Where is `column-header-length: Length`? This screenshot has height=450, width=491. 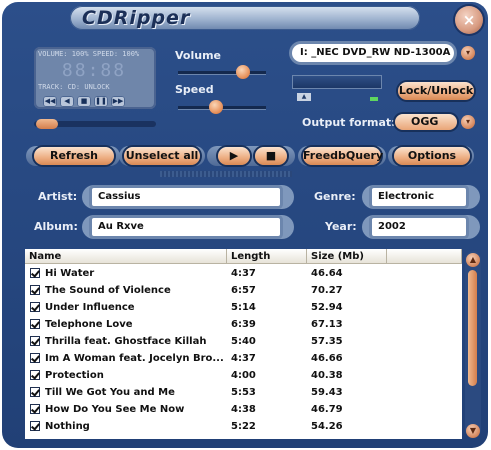 column-header-length: Length is located at coordinates (267, 256).